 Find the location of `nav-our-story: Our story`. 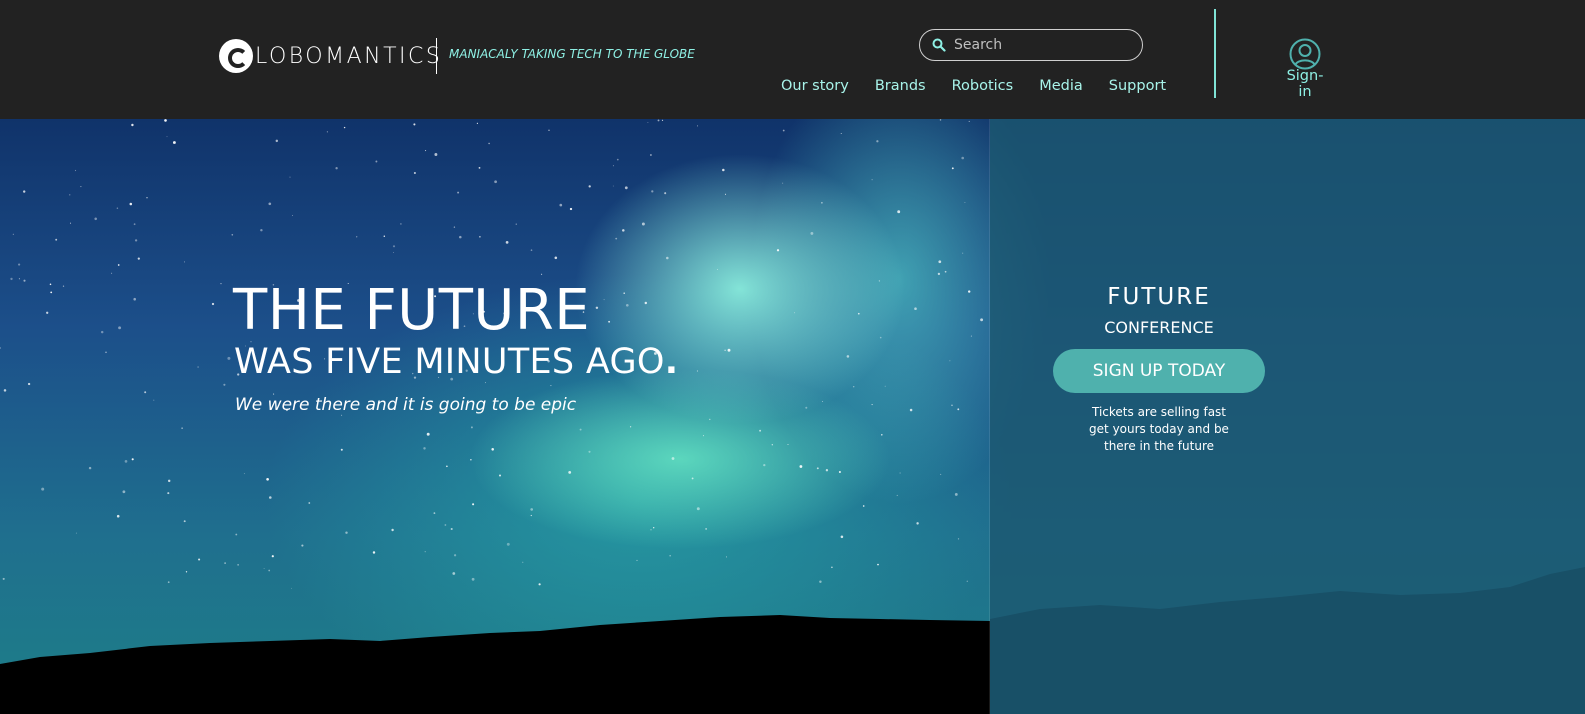

nav-our-story: Our story is located at coordinates (815, 86).